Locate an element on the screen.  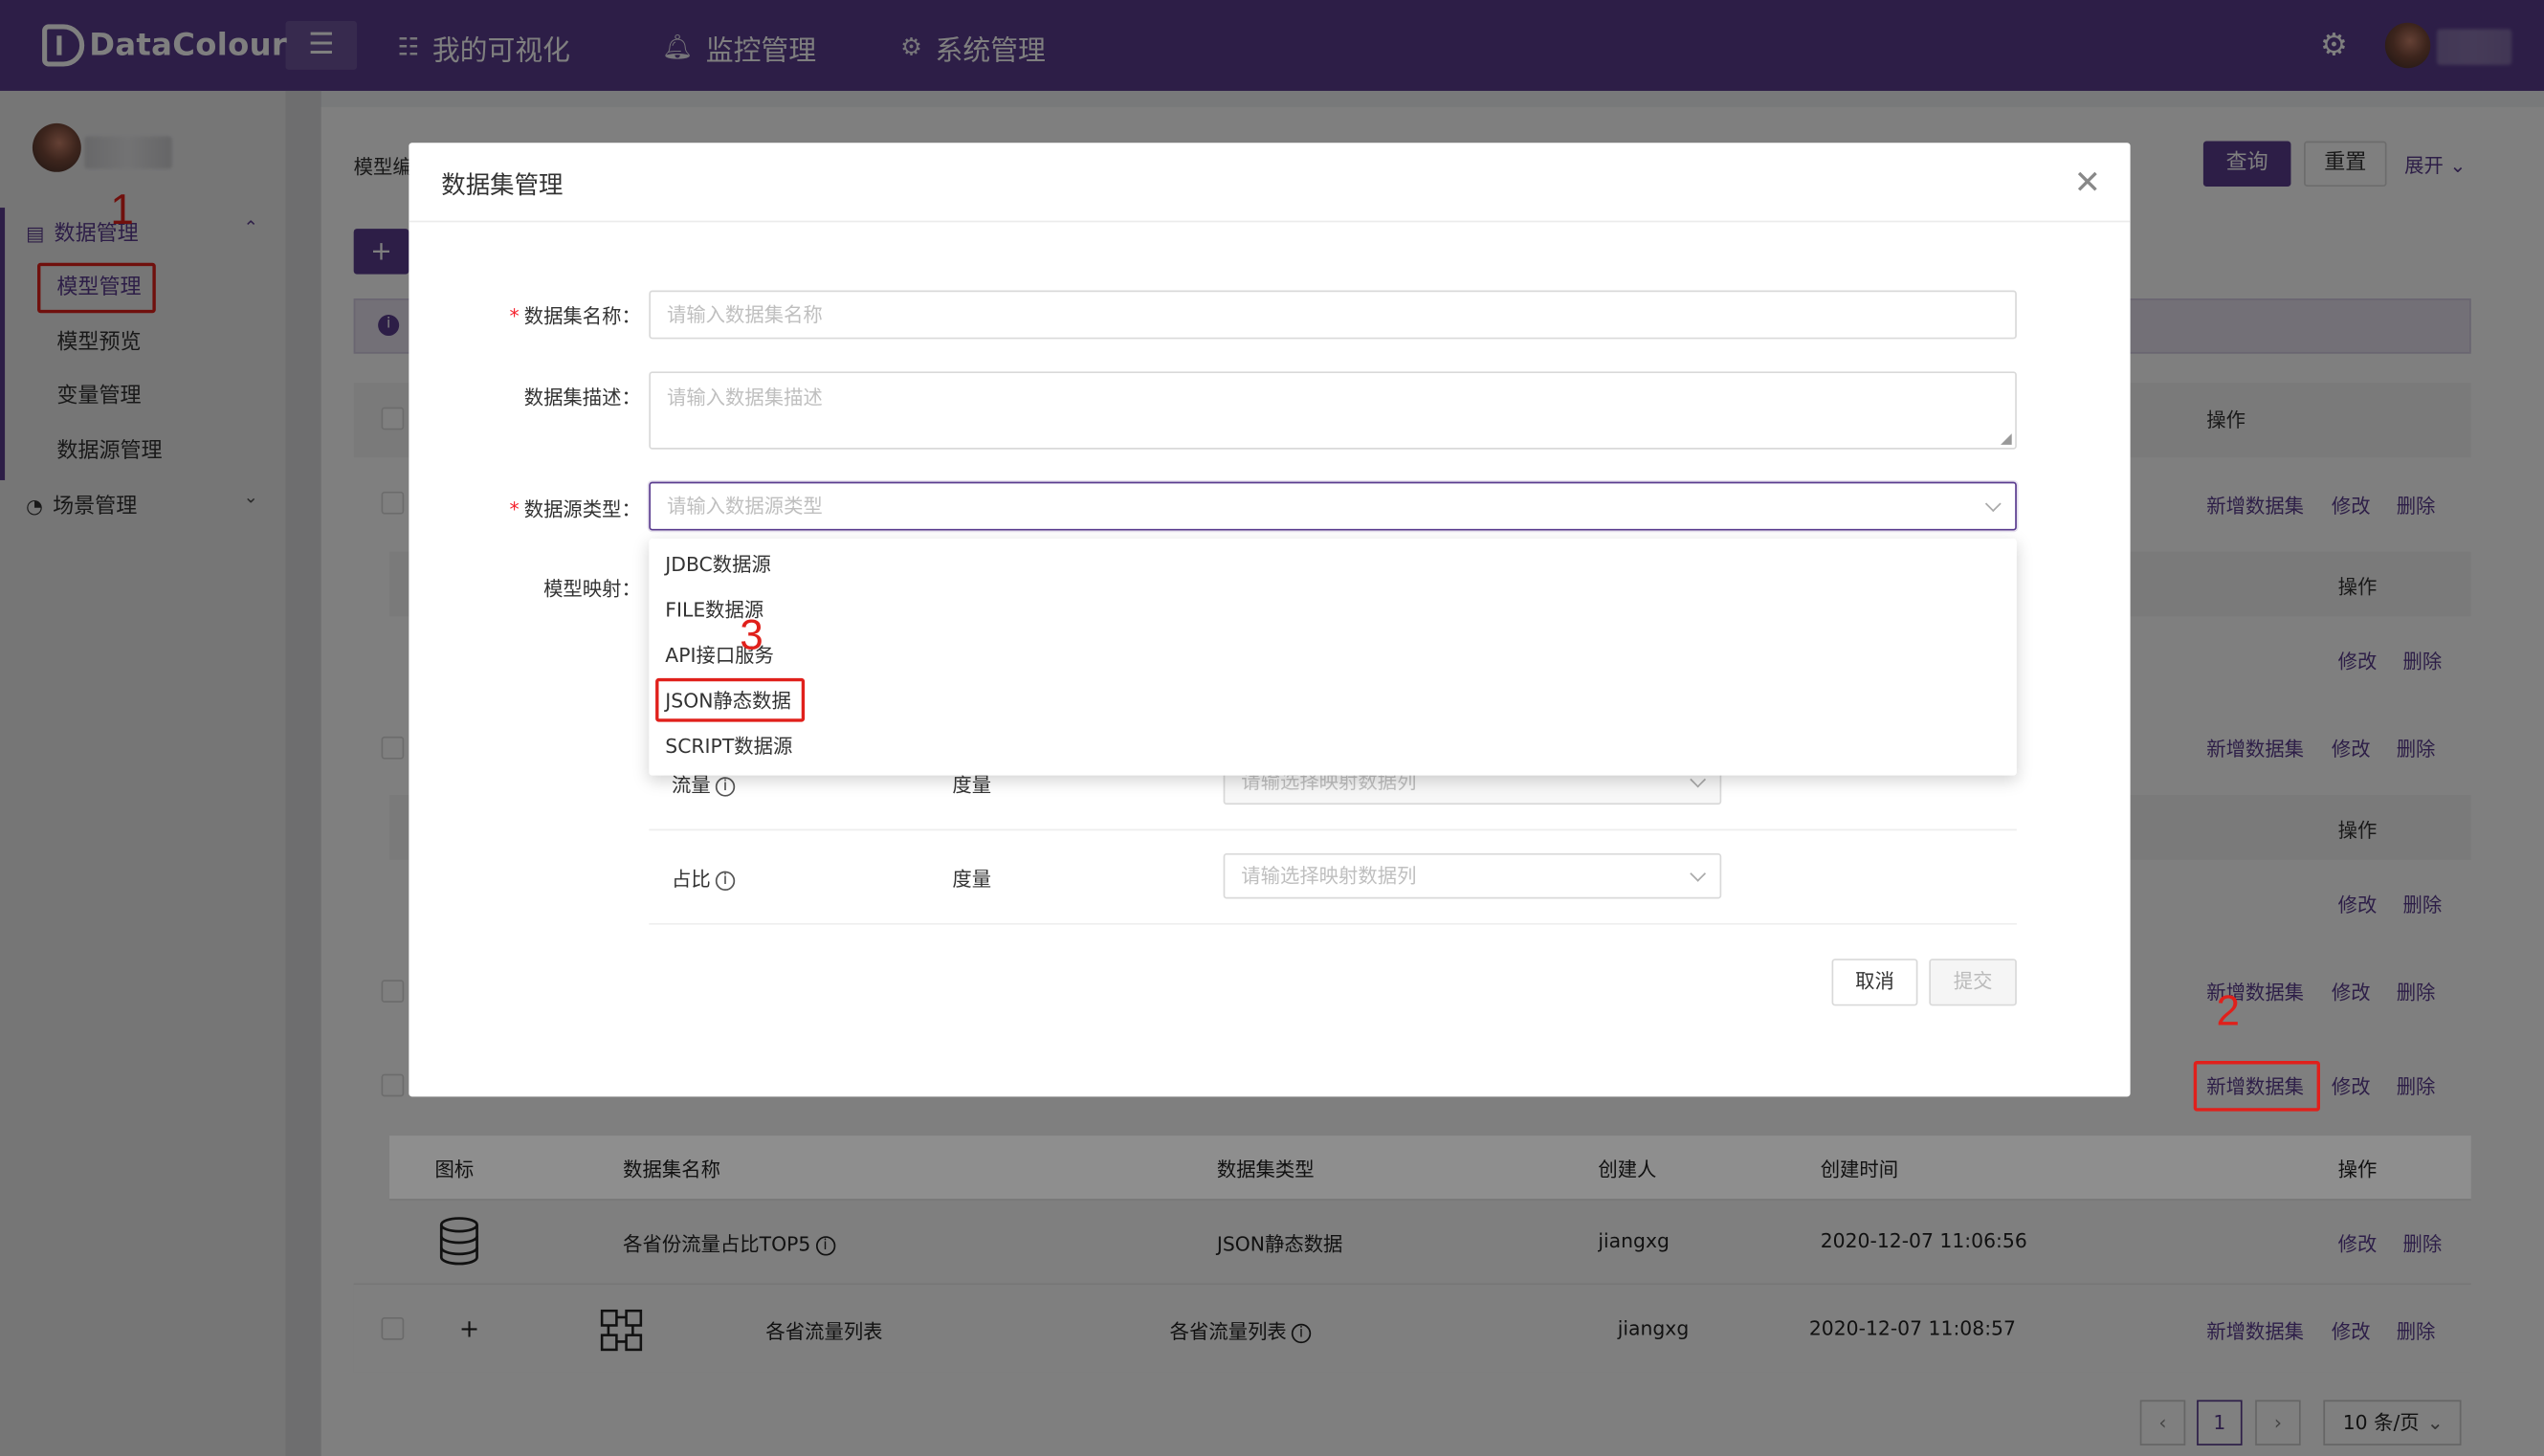
col-header-icon: 图标 is located at coordinates (454, 1169).